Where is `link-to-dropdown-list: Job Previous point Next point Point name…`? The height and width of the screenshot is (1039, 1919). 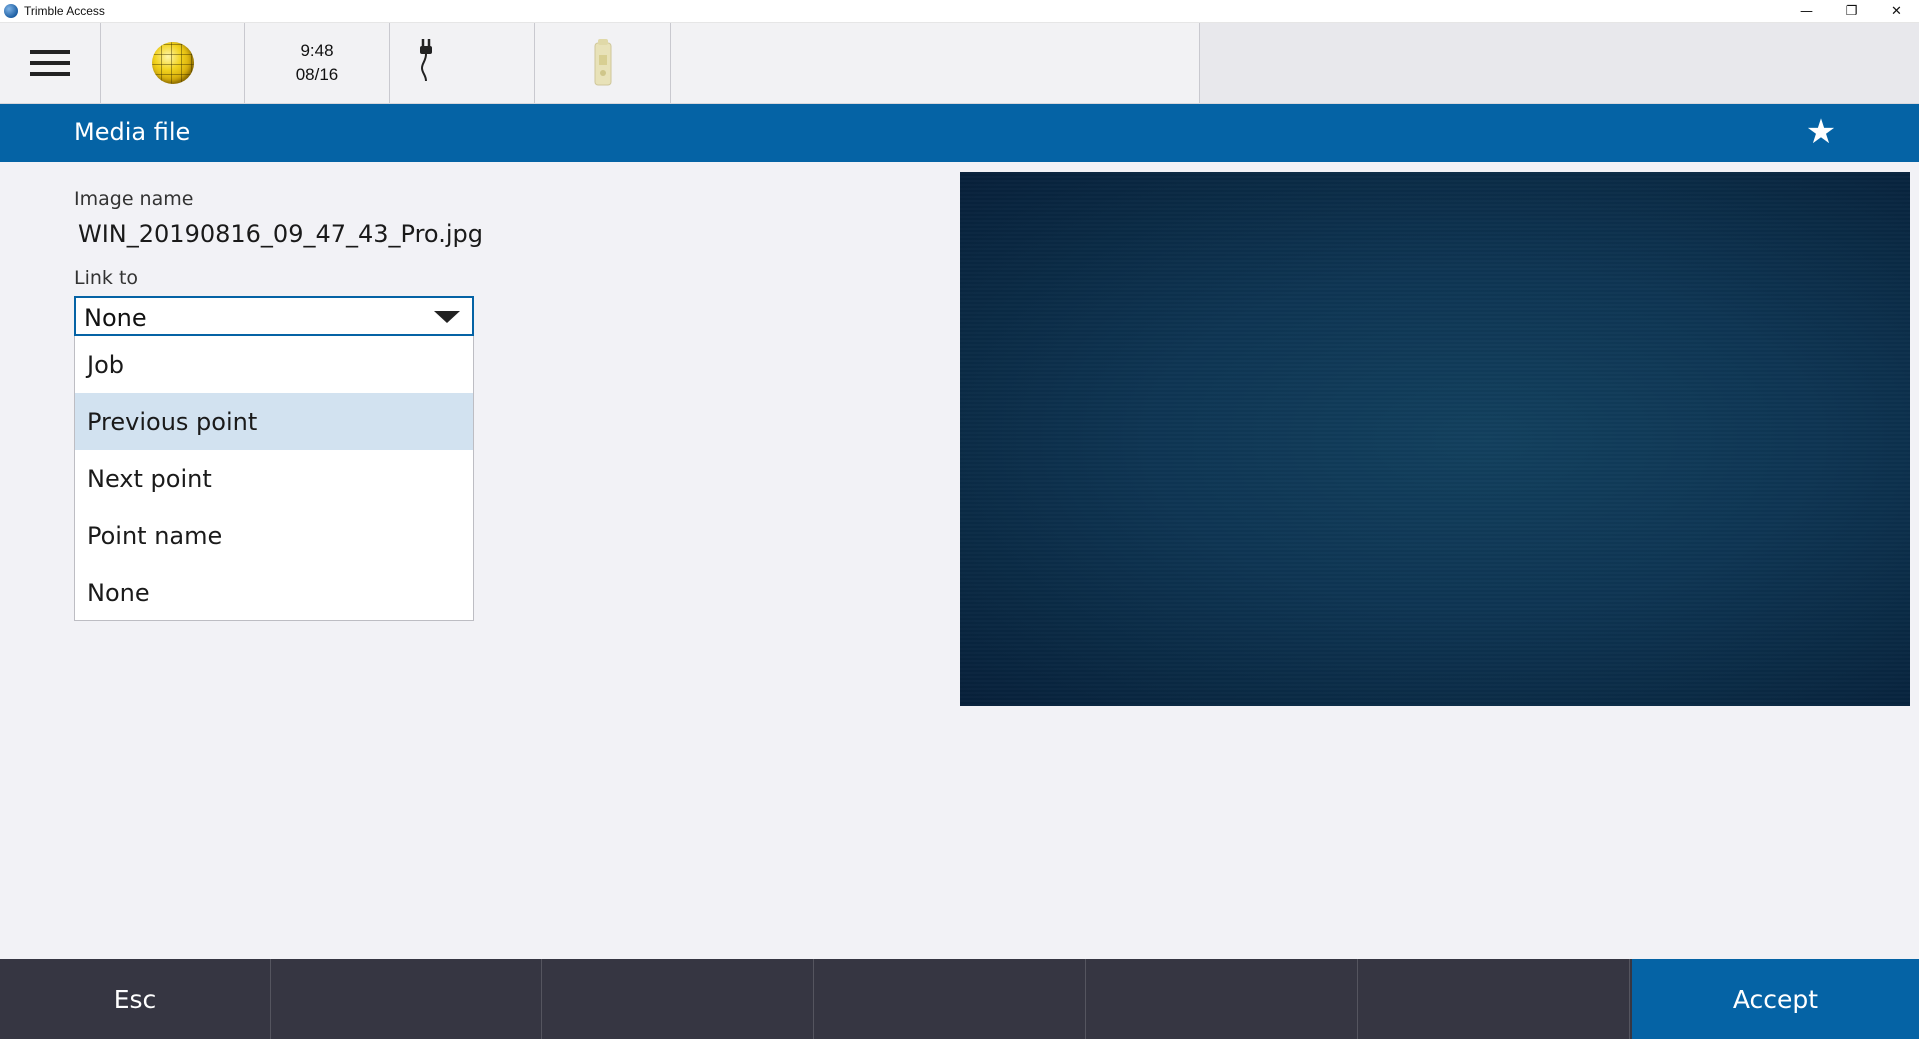 link-to-dropdown-list: Job Previous point Next point Point name… is located at coordinates (274, 478).